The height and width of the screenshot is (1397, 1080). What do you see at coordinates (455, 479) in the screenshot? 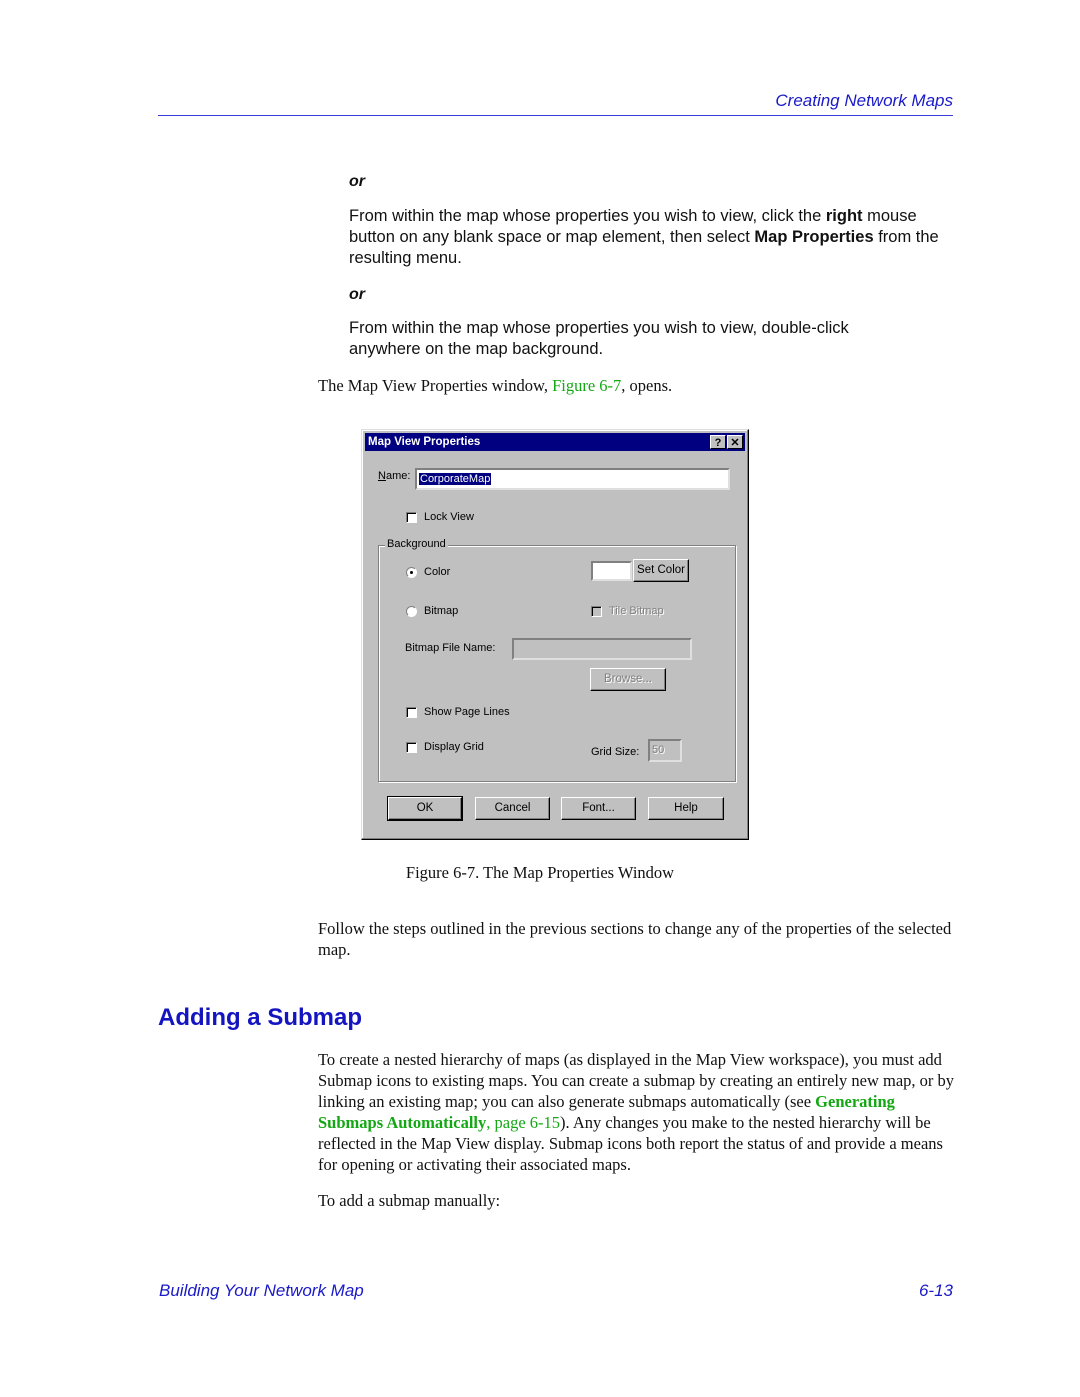
I see `name-value: CorporateMap` at bounding box center [455, 479].